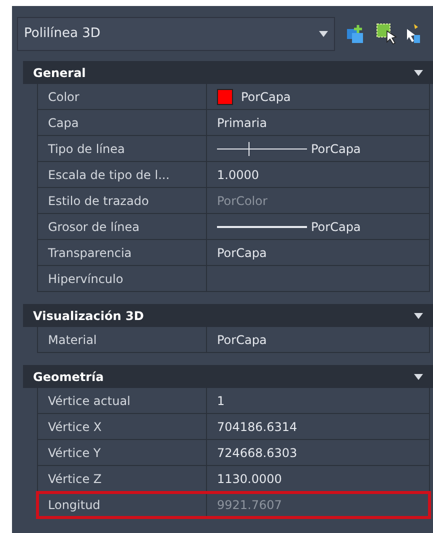 The image size is (433, 533). What do you see at coordinates (318, 453) in the screenshot?
I see `property-value: 724668.6303` at bounding box center [318, 453].